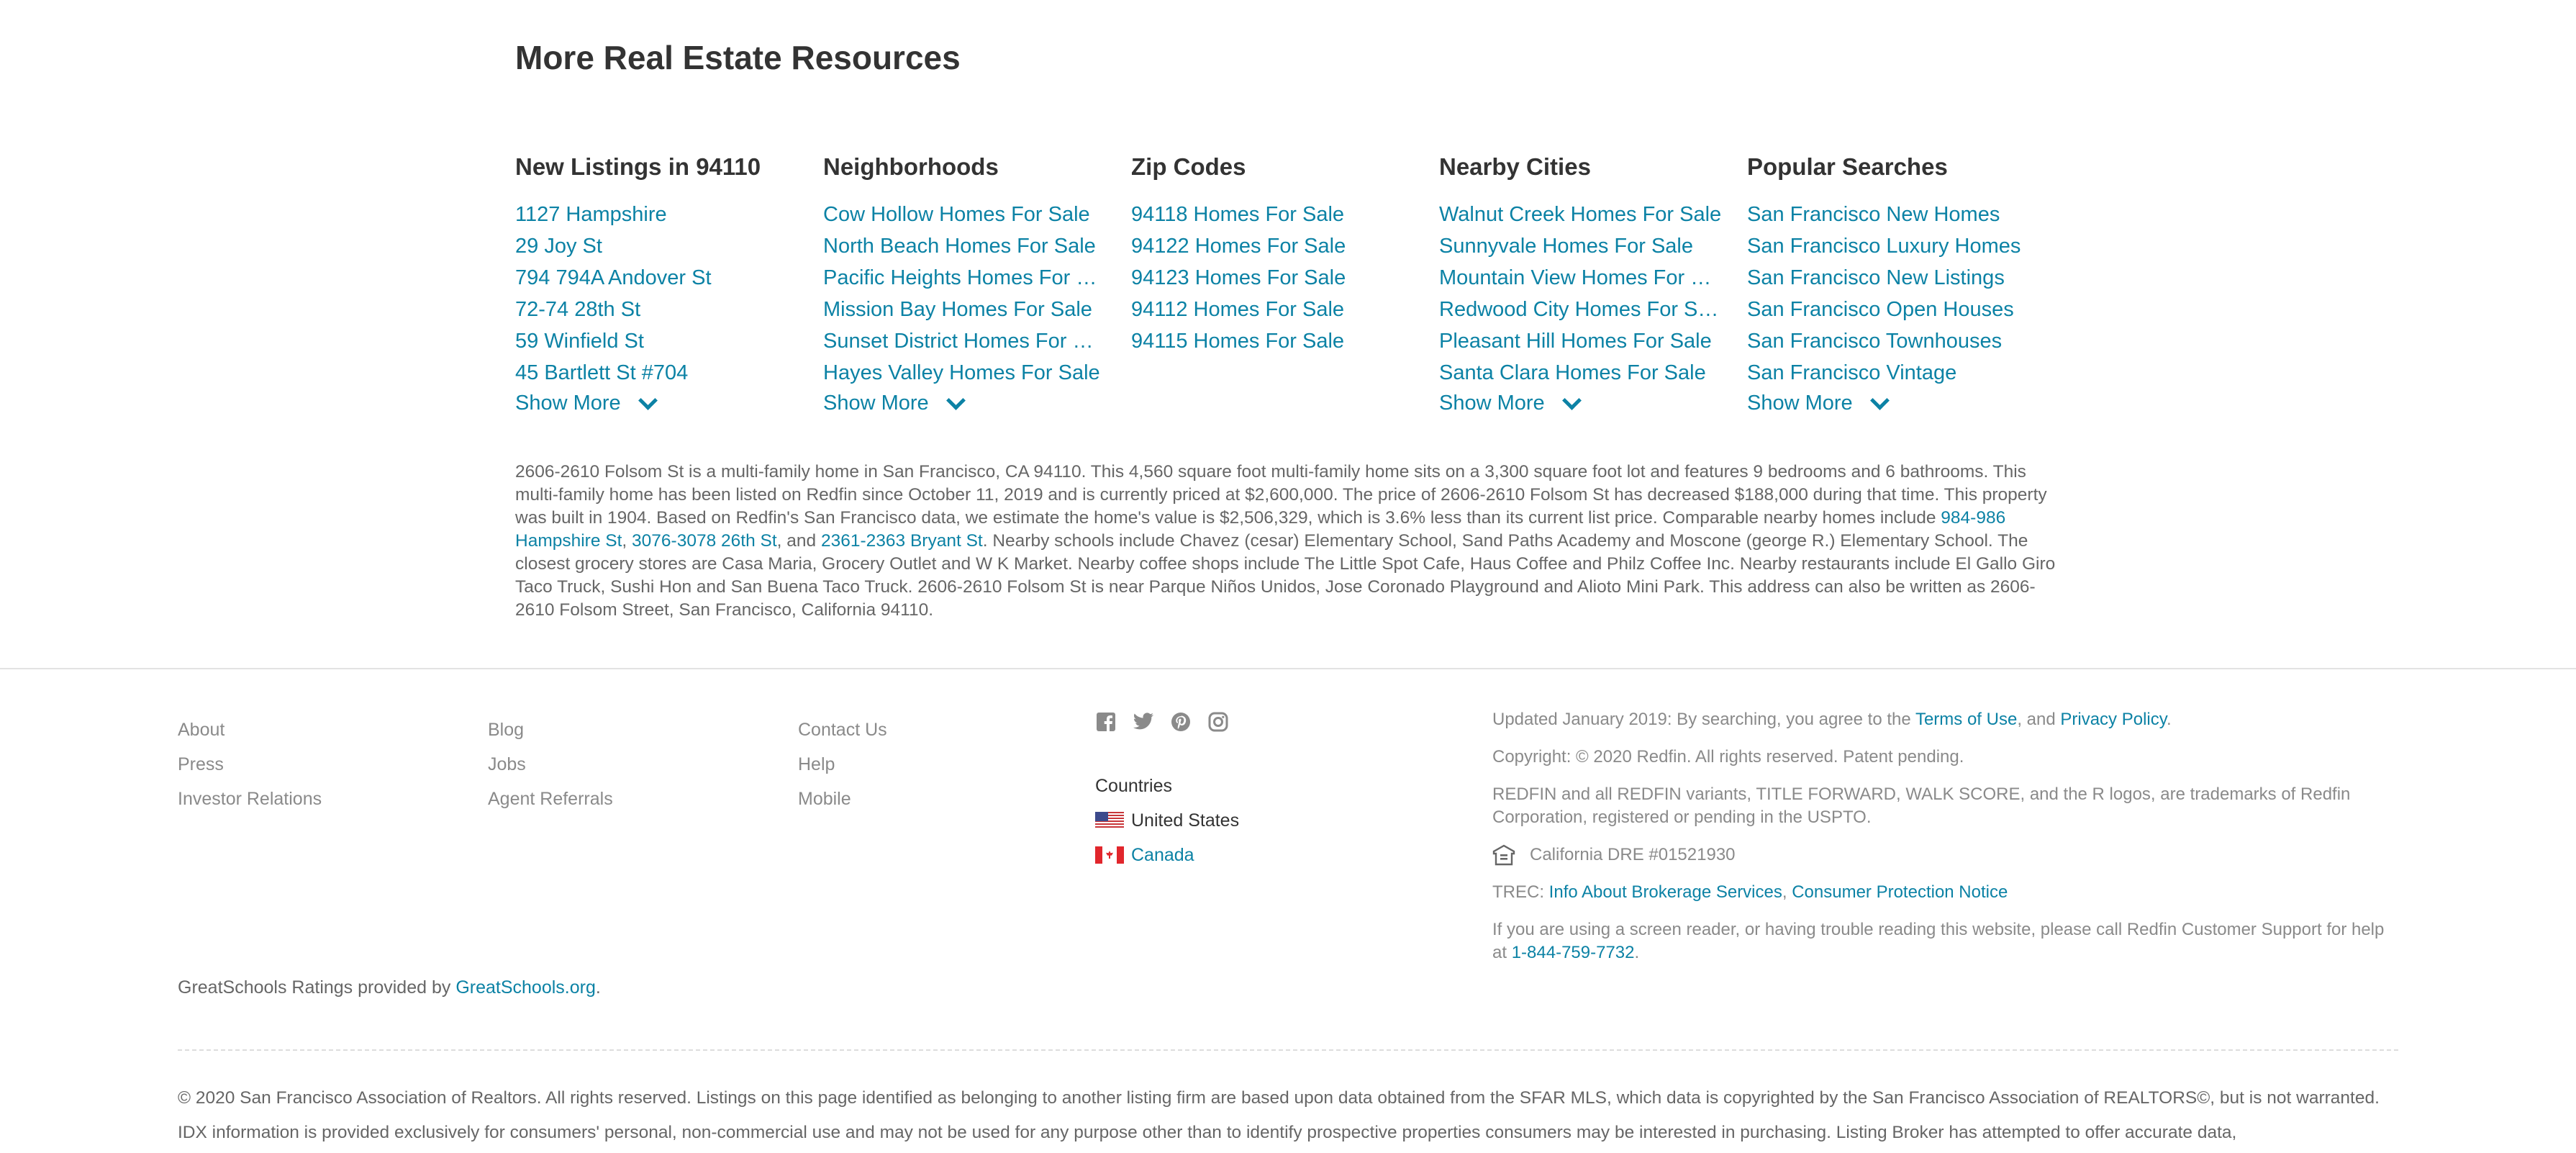  Describe the element at coordinates (659, 214) in the screenshot. I see `resource-link: 1127 Hampshire` at that location.